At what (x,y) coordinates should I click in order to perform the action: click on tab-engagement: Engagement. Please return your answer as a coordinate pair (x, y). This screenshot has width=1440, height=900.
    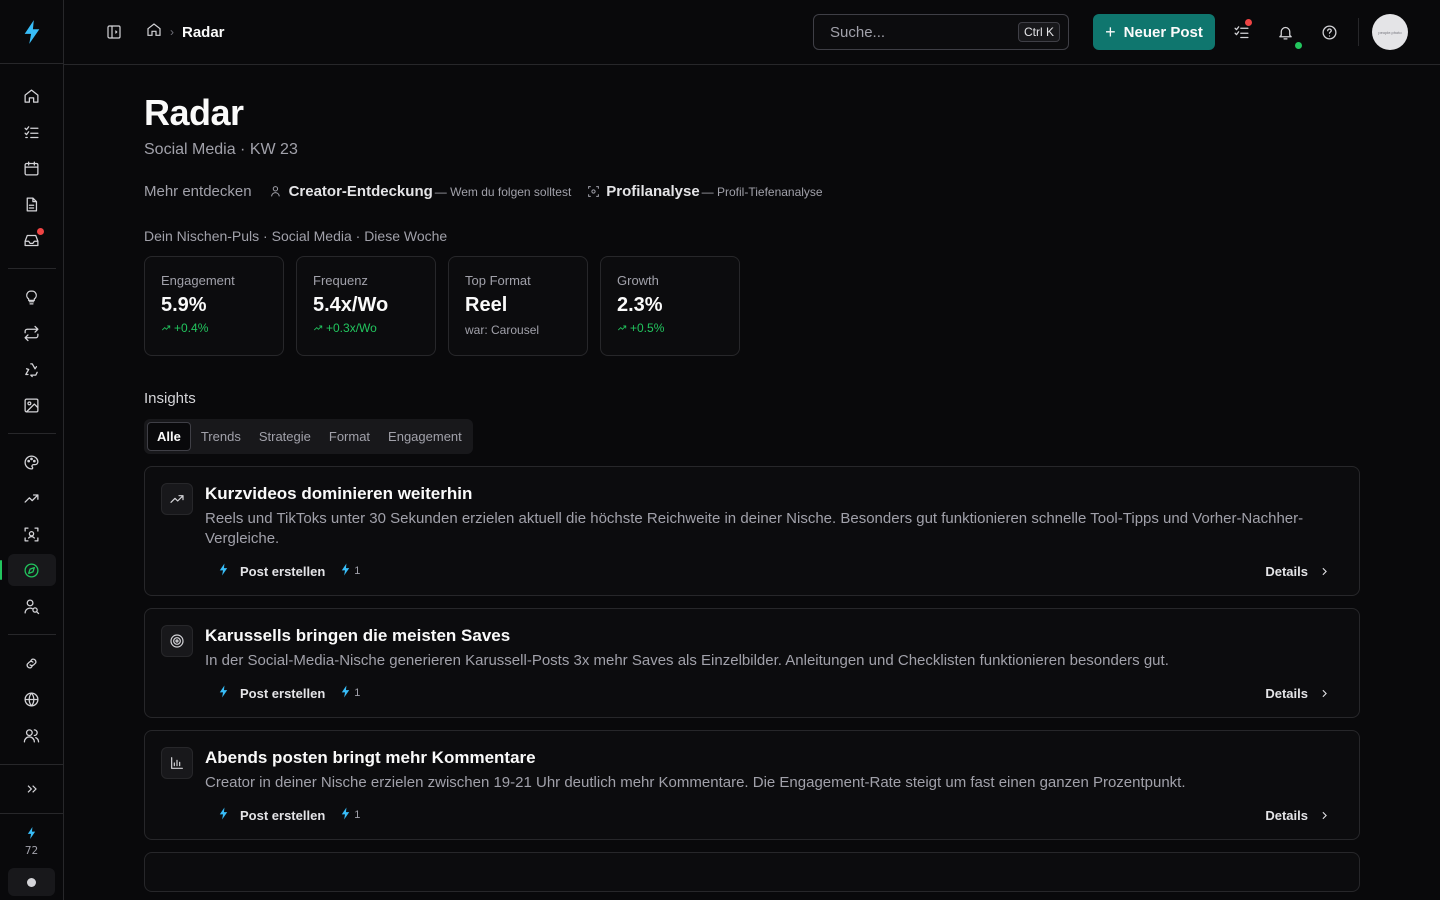
    Looking at the image, I should click on (425, 436).